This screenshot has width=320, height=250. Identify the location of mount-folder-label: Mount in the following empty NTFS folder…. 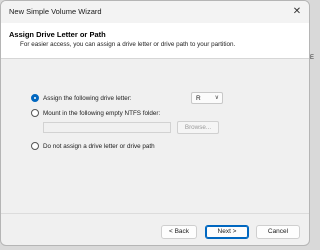
(102, 113).